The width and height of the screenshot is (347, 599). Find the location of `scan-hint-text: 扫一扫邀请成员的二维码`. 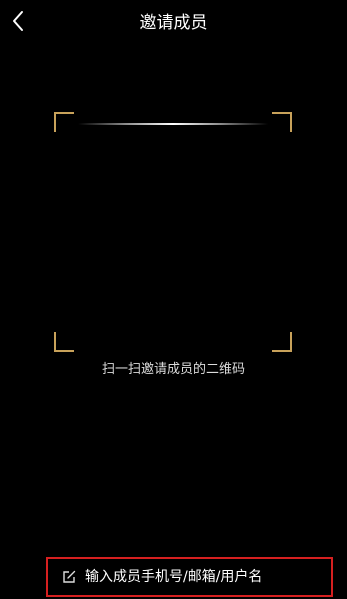

scan-hint-text: 扫一扫邀请成员的二维码 is located at coordinates (173, 369).